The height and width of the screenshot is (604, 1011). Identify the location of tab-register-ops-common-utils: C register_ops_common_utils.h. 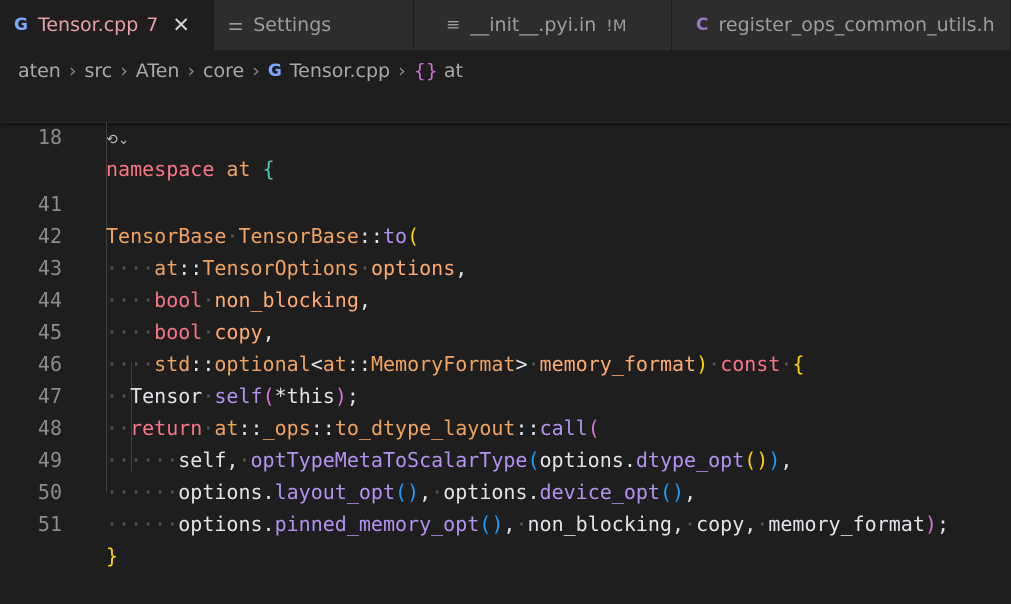
(841, 25).